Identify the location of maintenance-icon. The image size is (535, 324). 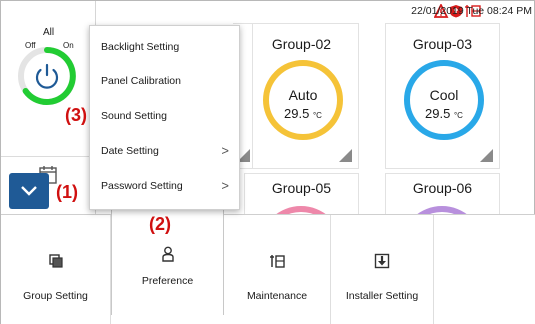
(277, 261).